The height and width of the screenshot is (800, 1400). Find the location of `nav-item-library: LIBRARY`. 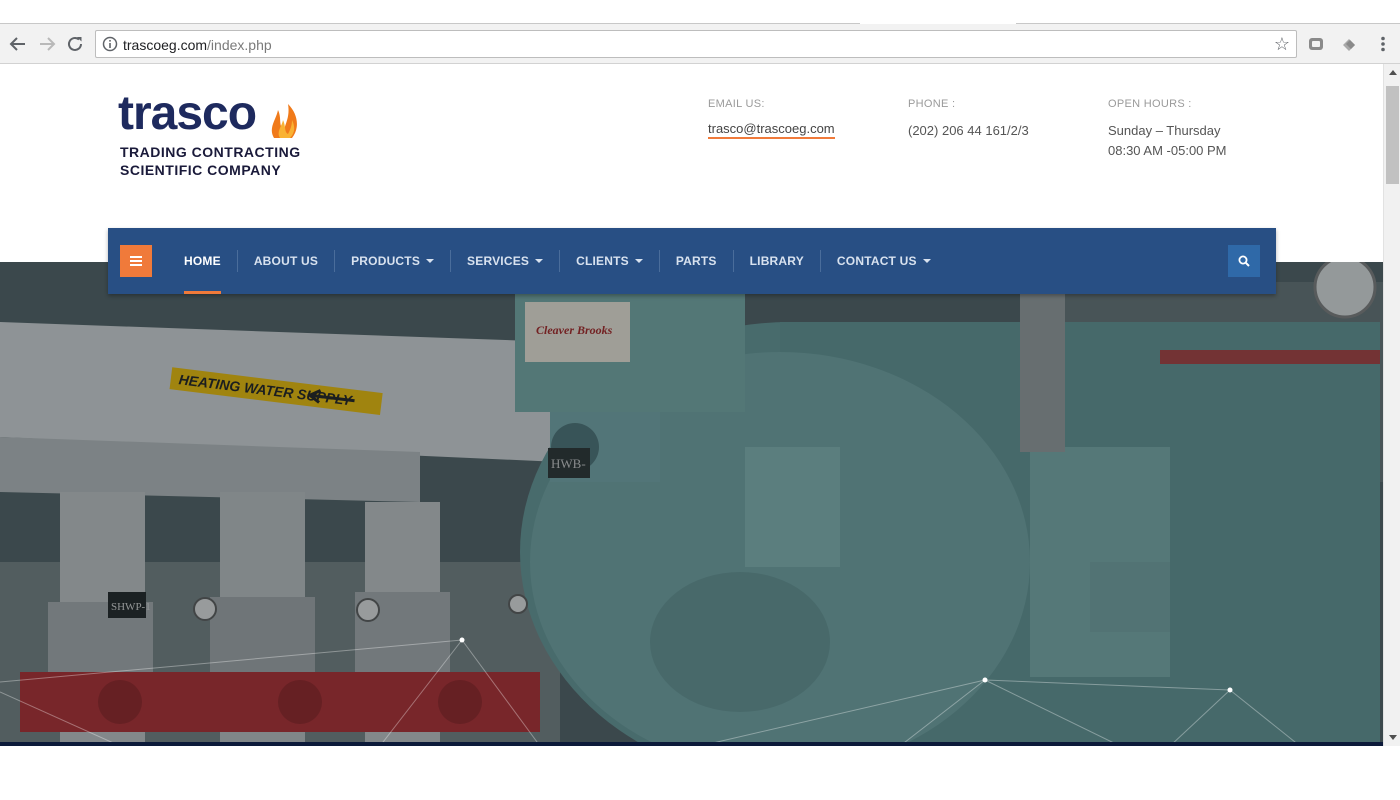

nav-item-library: LIBRARY is located at coordinates (777, 261).